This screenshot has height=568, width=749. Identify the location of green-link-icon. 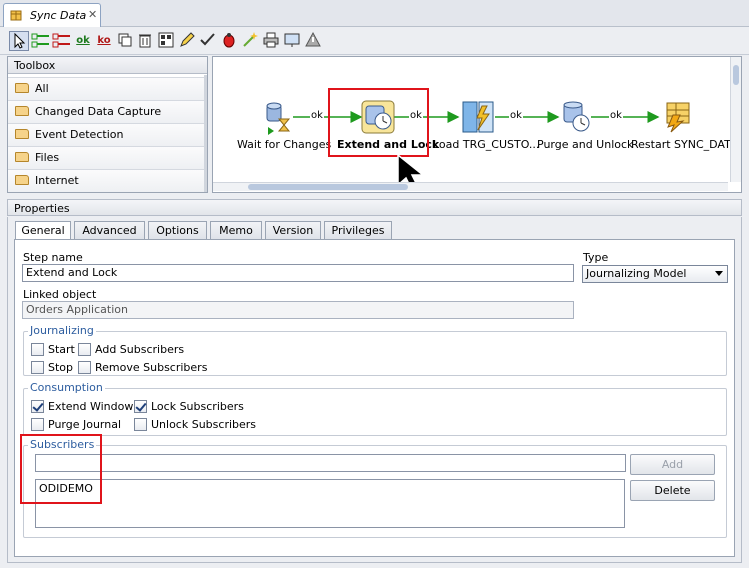
(40, 40).